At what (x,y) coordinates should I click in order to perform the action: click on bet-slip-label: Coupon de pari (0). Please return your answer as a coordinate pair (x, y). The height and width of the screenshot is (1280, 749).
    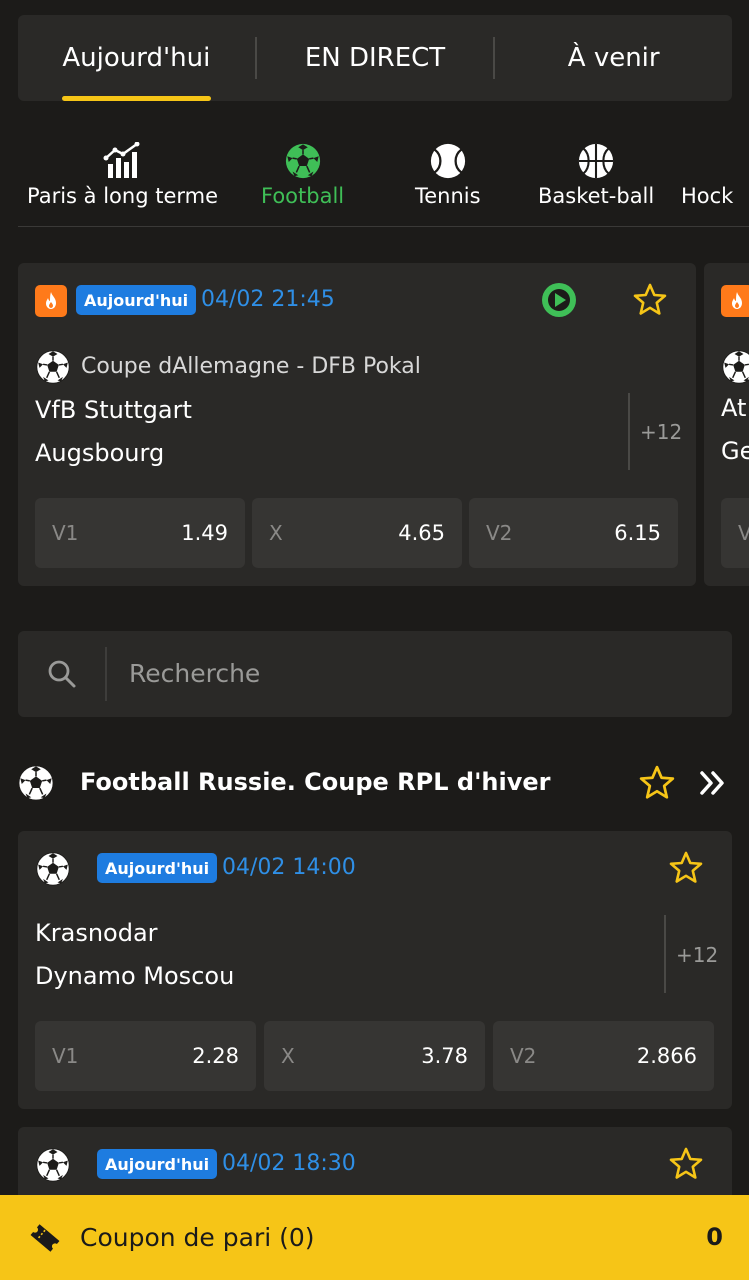
    Looking at the image, I should click on (197, 1237).